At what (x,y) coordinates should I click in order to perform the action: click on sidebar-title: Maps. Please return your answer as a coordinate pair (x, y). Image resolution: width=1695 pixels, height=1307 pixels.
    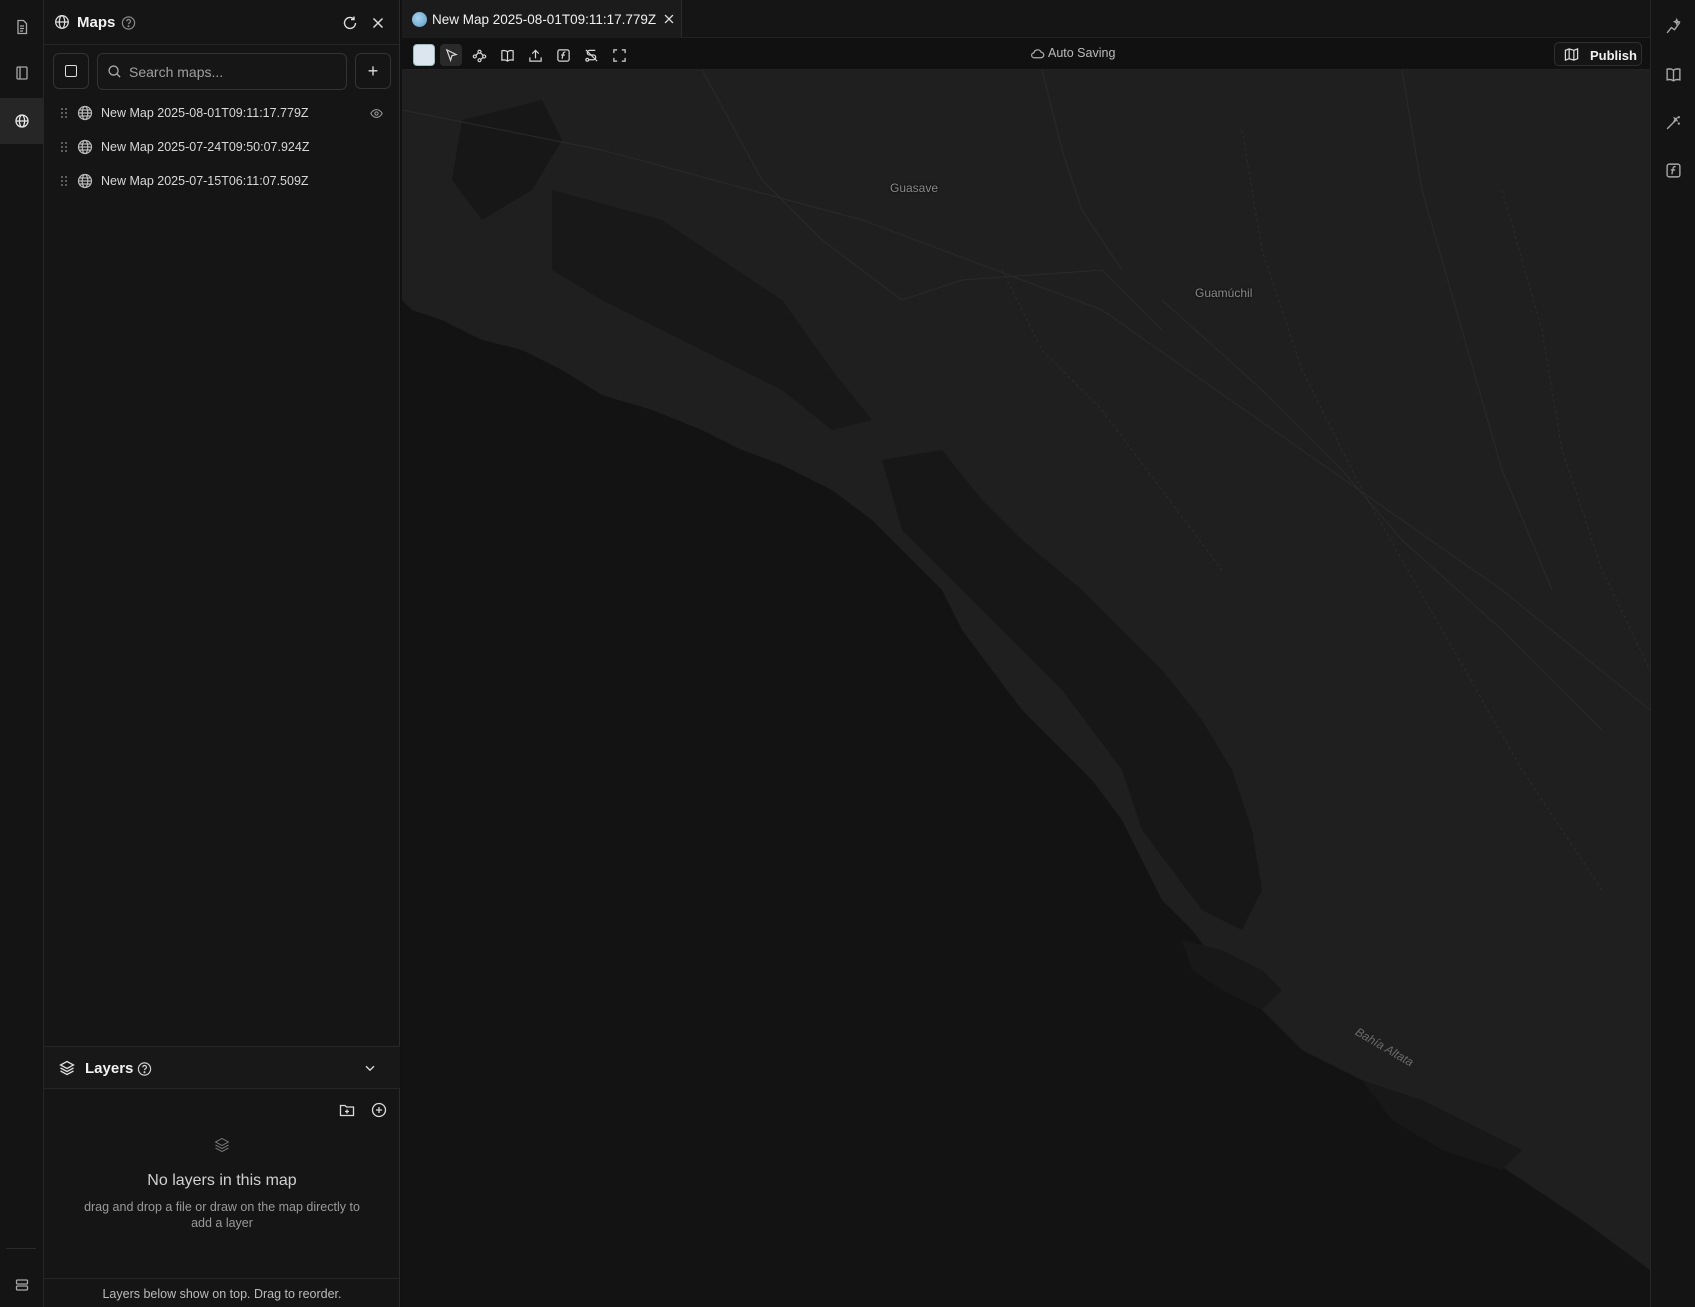
    Looking at the image, I should click on (96, 22).